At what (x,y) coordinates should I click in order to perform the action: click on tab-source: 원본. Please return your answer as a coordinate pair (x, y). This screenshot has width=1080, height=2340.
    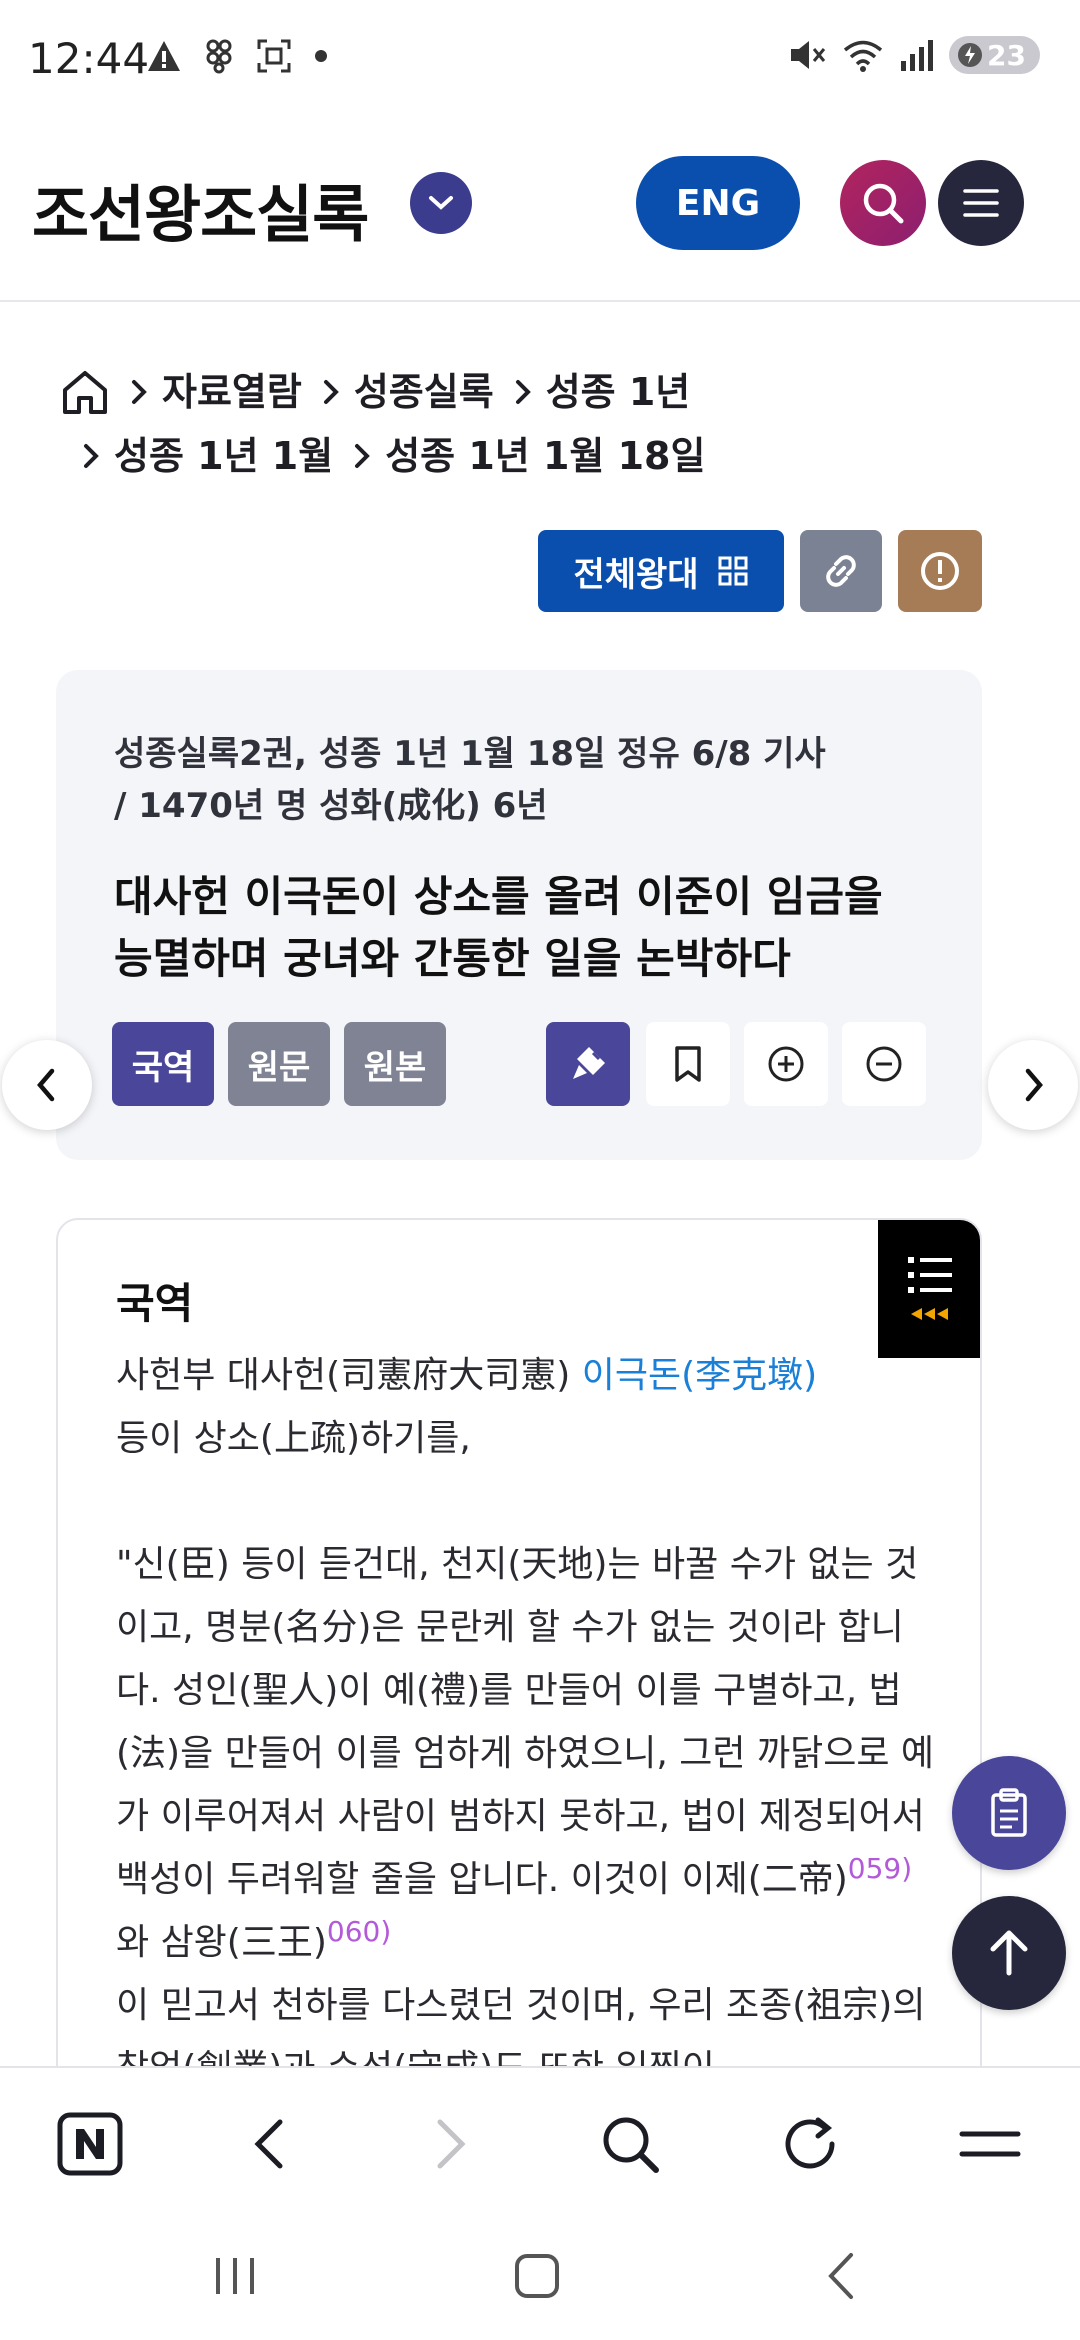
    Looking at the image, I should click on (395, 1064).